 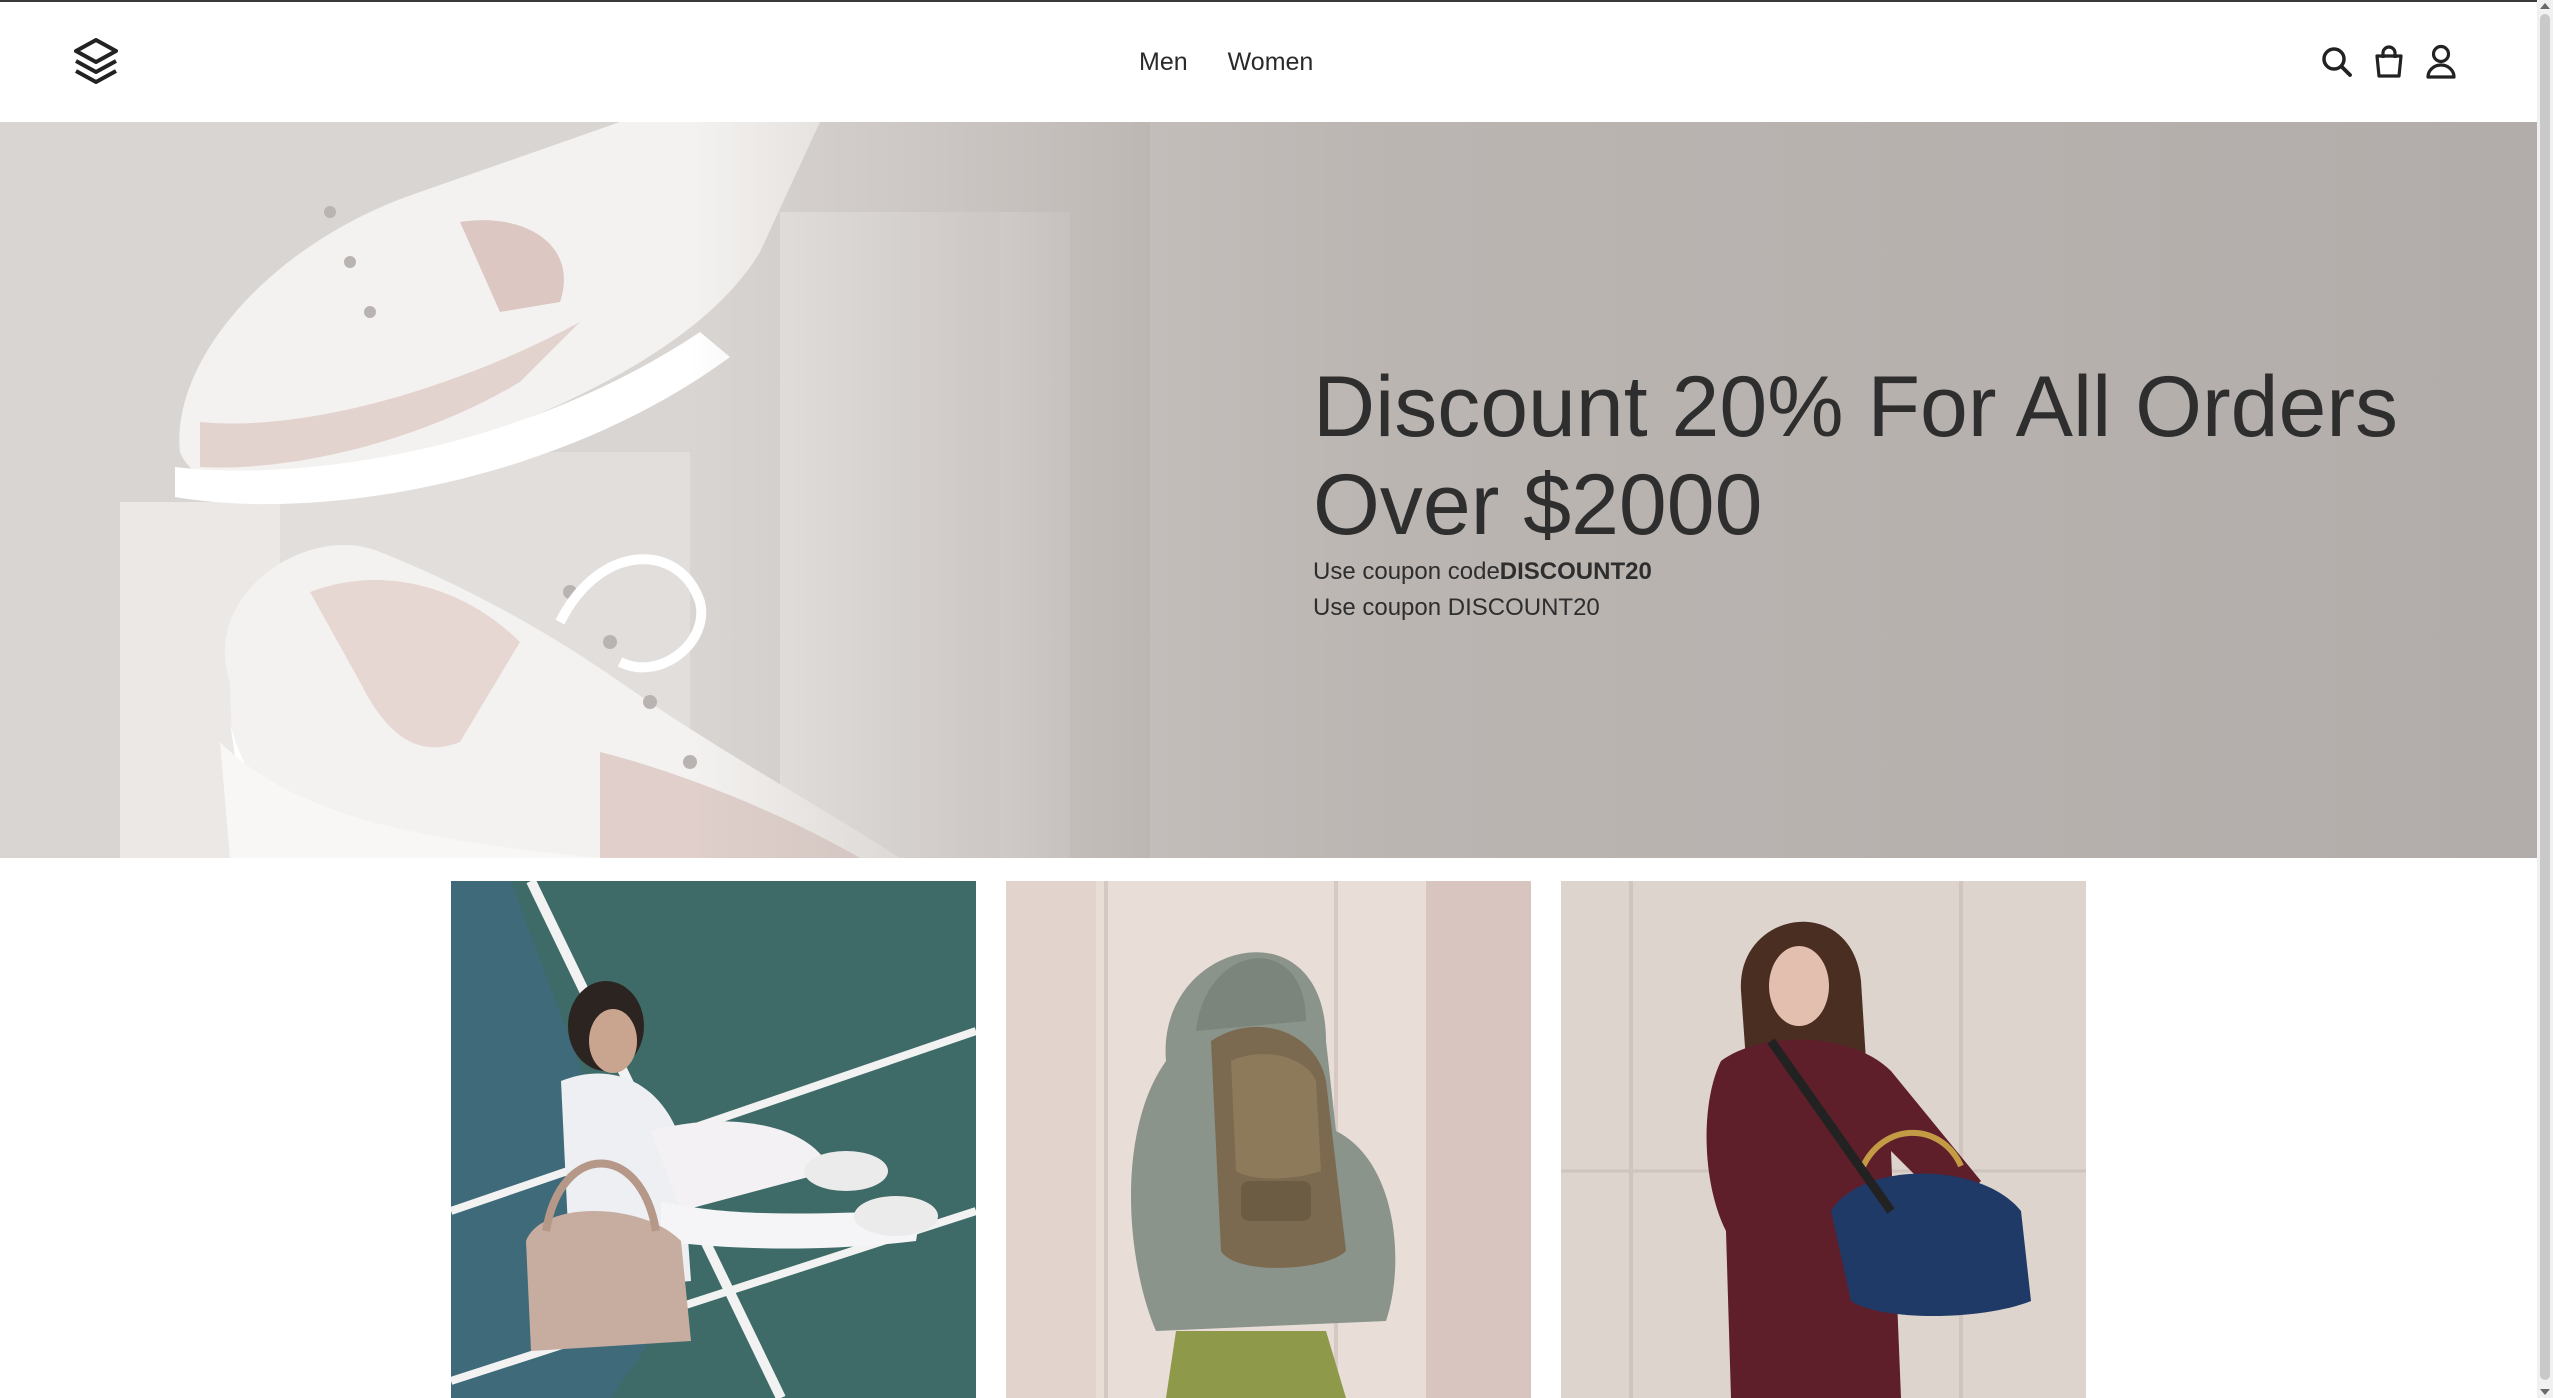 I want to click on hero-title: Discount 20% For All Orders Over $2000, so click(x=1855, y=456).